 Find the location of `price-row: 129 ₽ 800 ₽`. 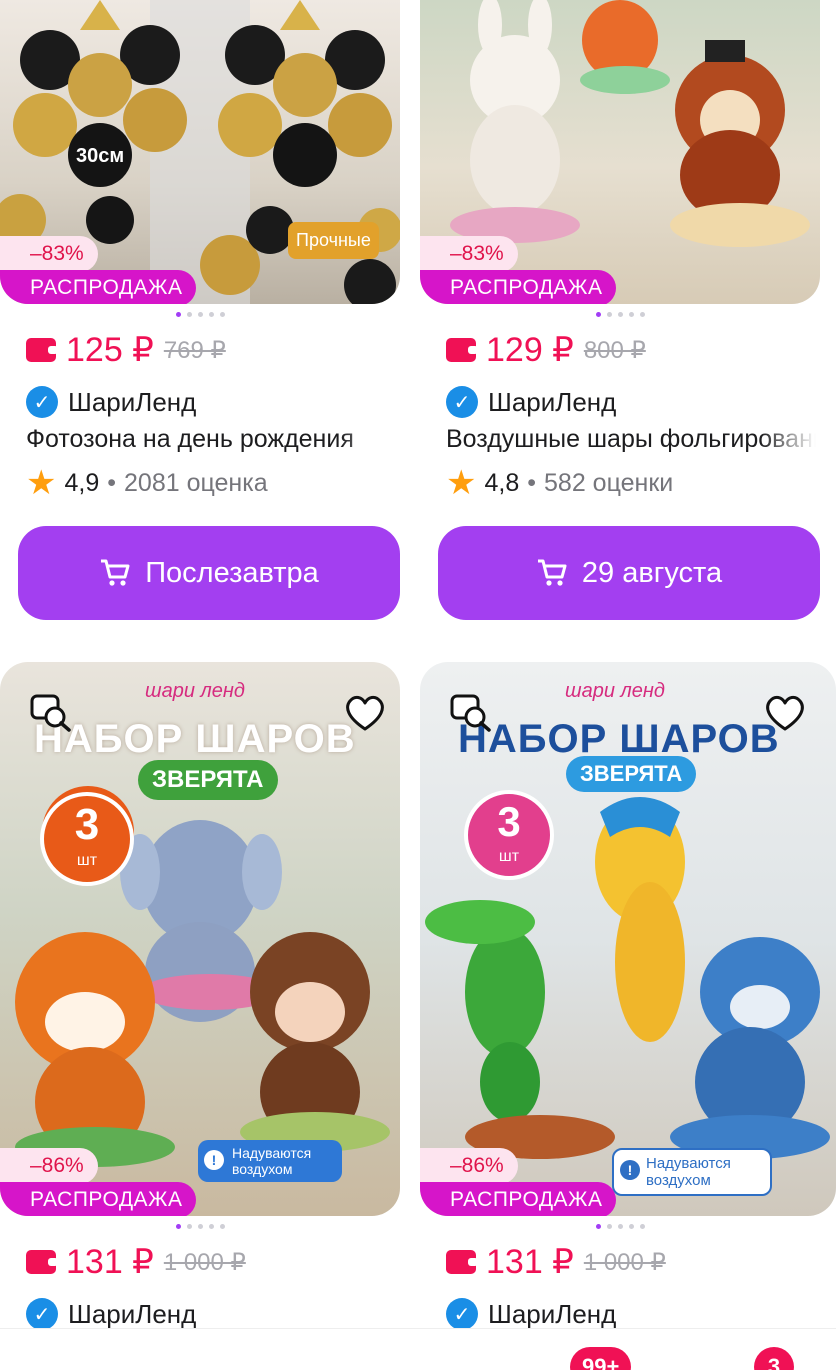

price-row: 129 ₽ 800 ₽ is located at coordinates (546, 350).